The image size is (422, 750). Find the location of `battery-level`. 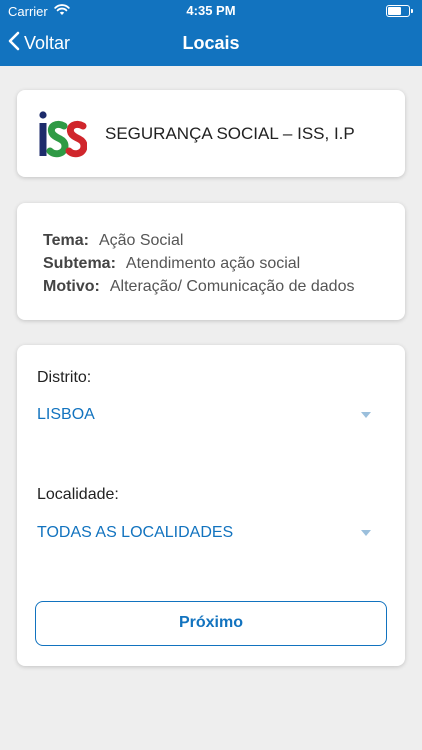

battery-level is located at coordinates (395, 11).